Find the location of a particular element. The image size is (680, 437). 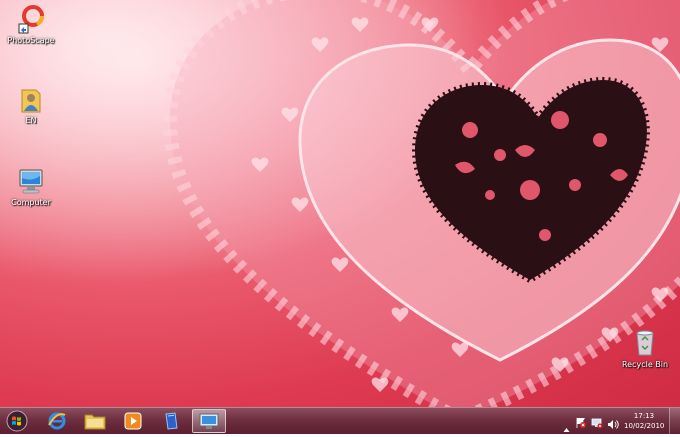

desktop-icon-recycle-bin: Recycle Bin is located at coordinates (645, 347).